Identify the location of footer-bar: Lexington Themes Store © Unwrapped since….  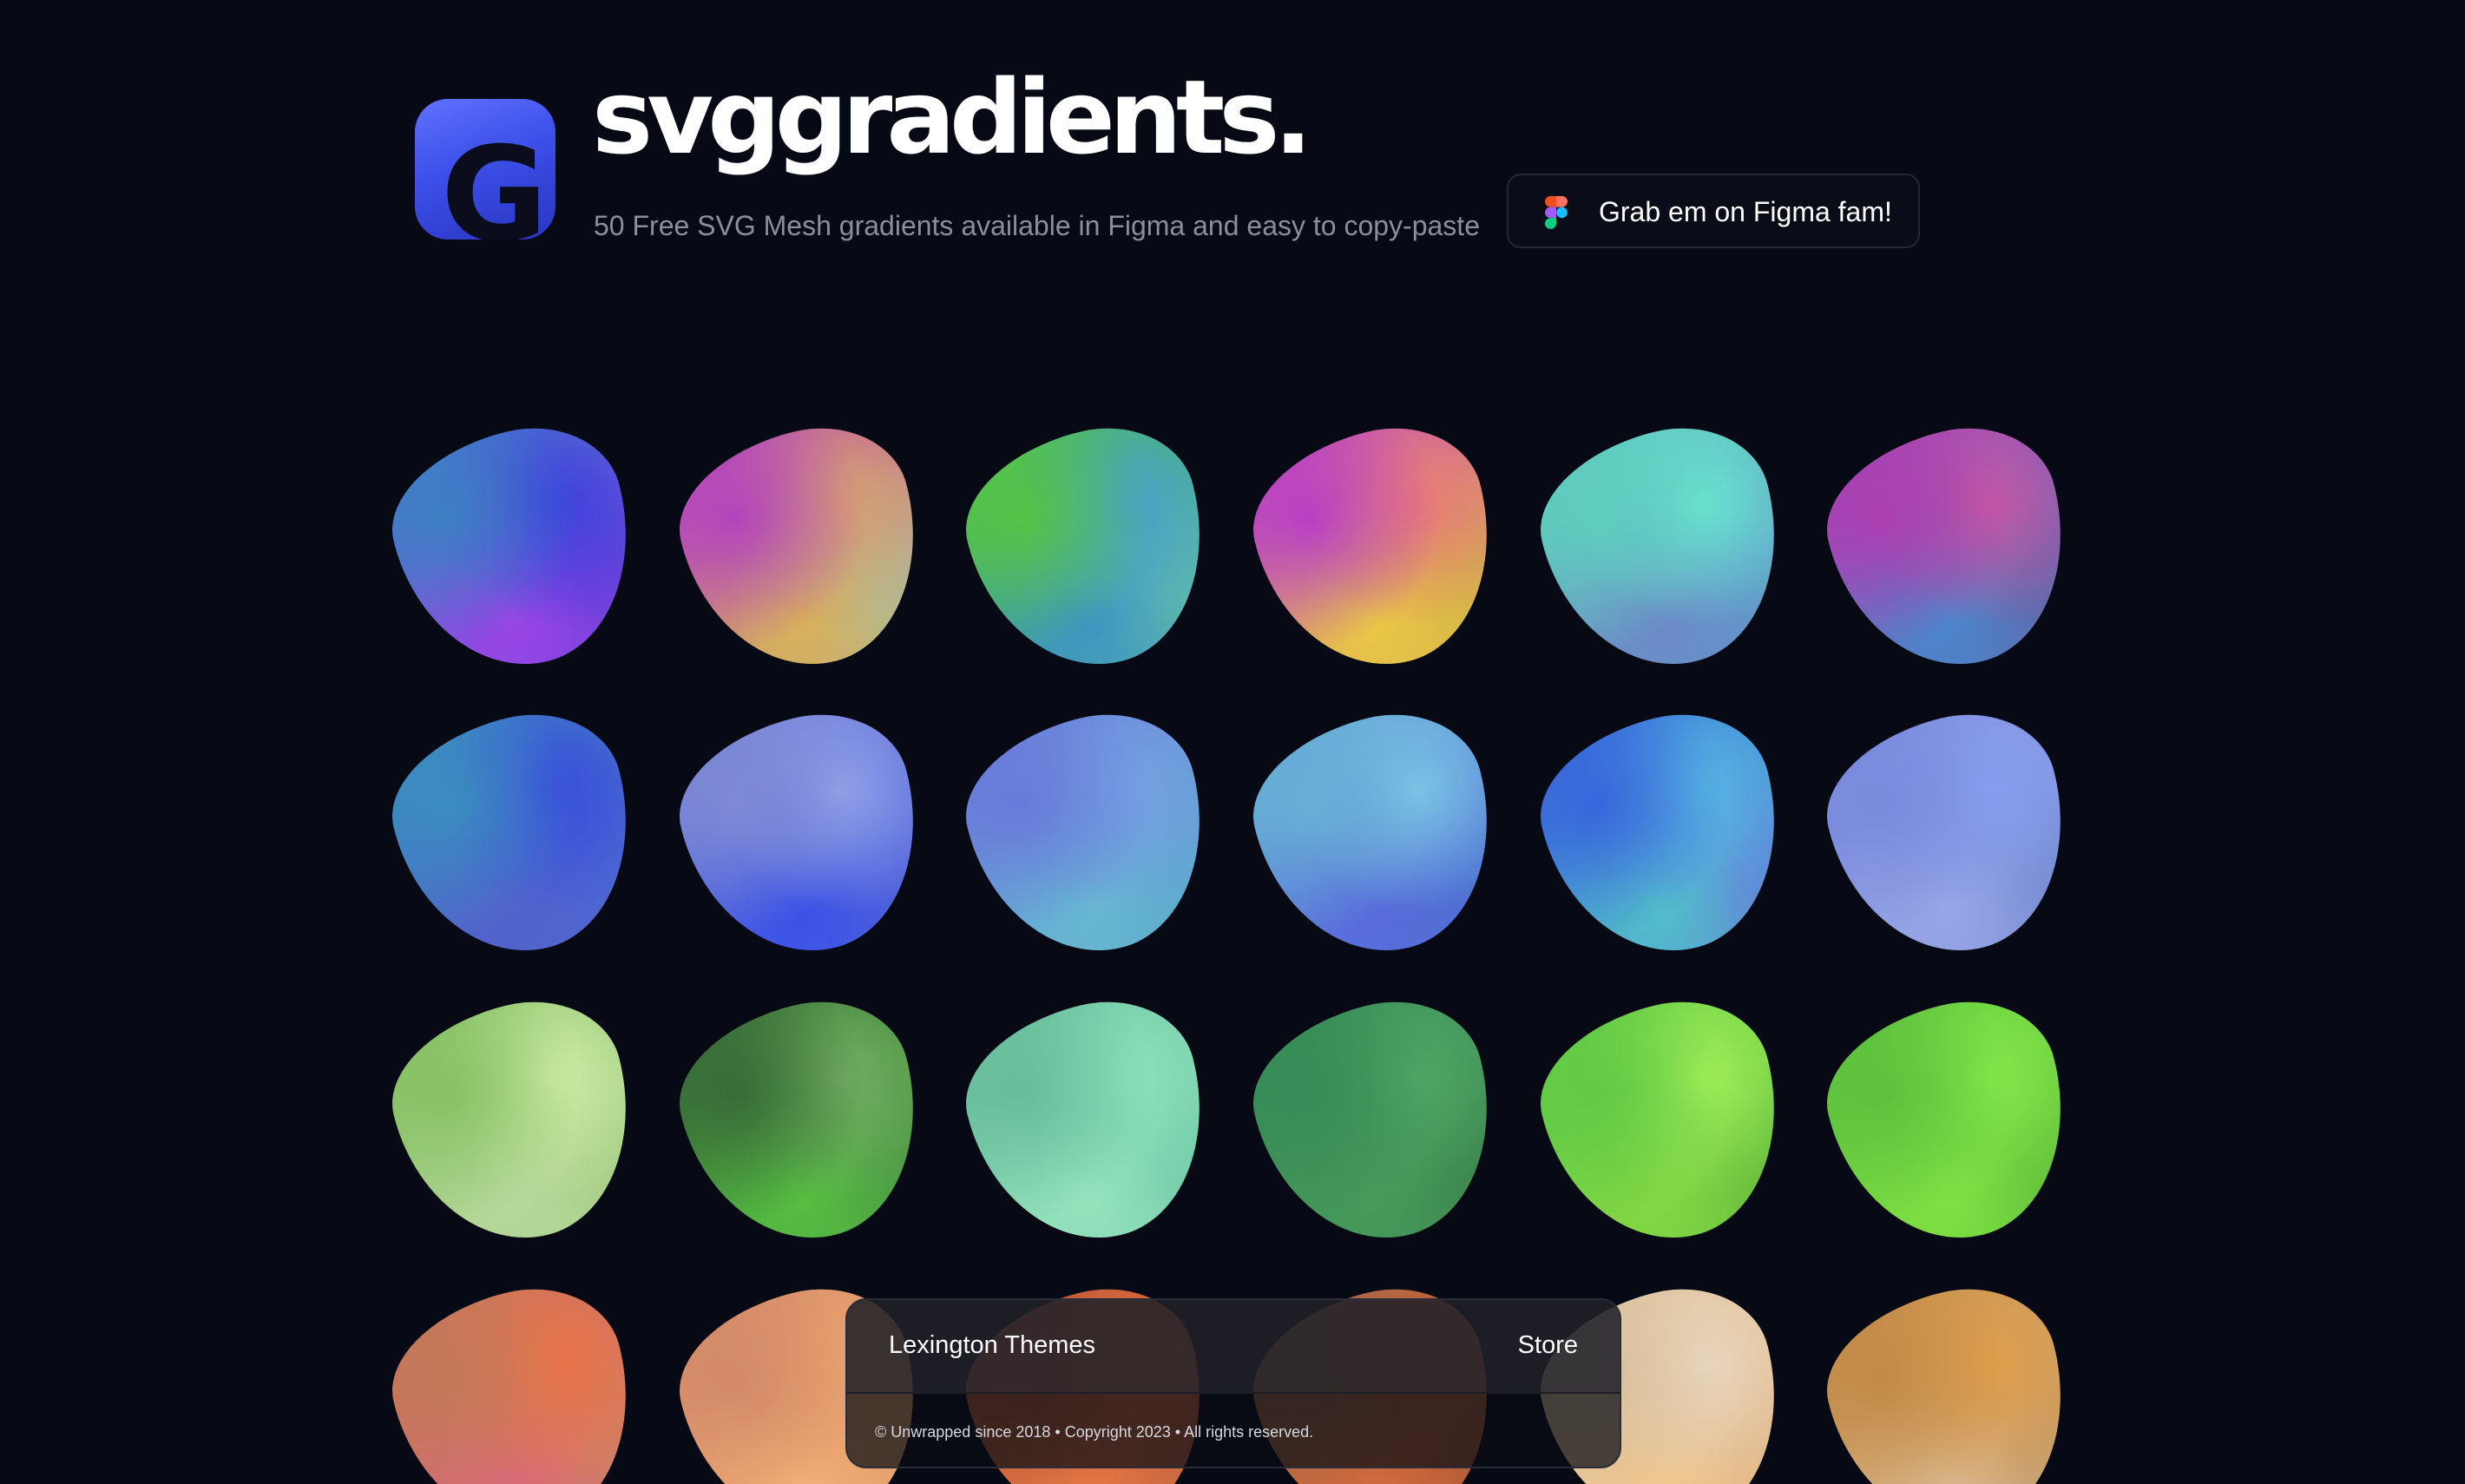
(1233, 1383).